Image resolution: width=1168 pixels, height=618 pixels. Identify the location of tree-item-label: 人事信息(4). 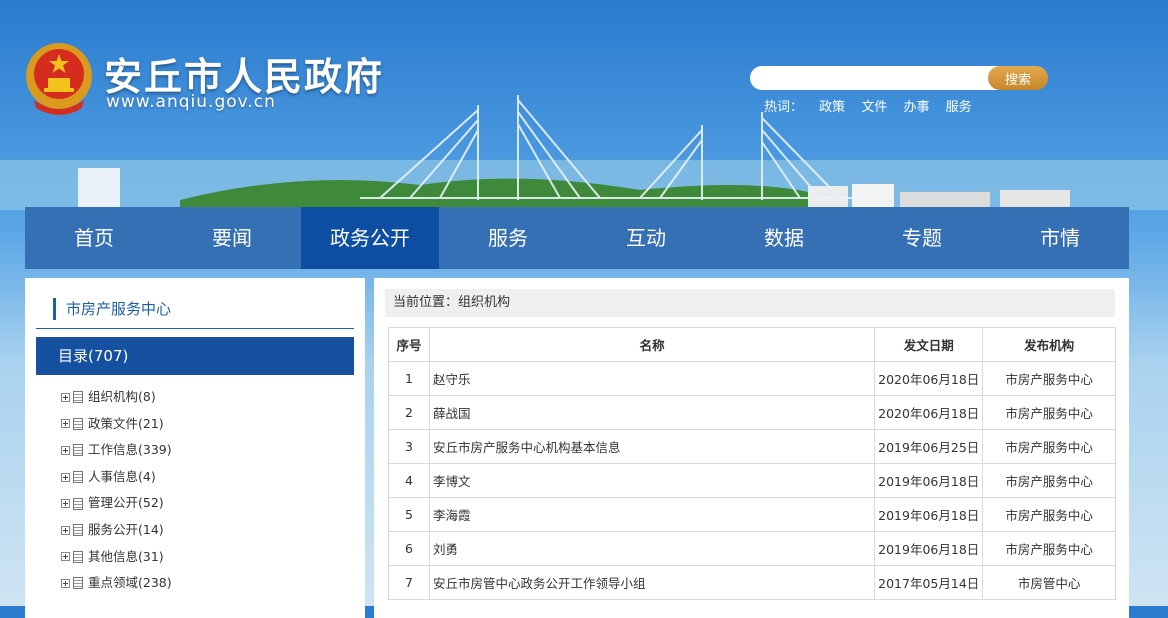
(122, 476).